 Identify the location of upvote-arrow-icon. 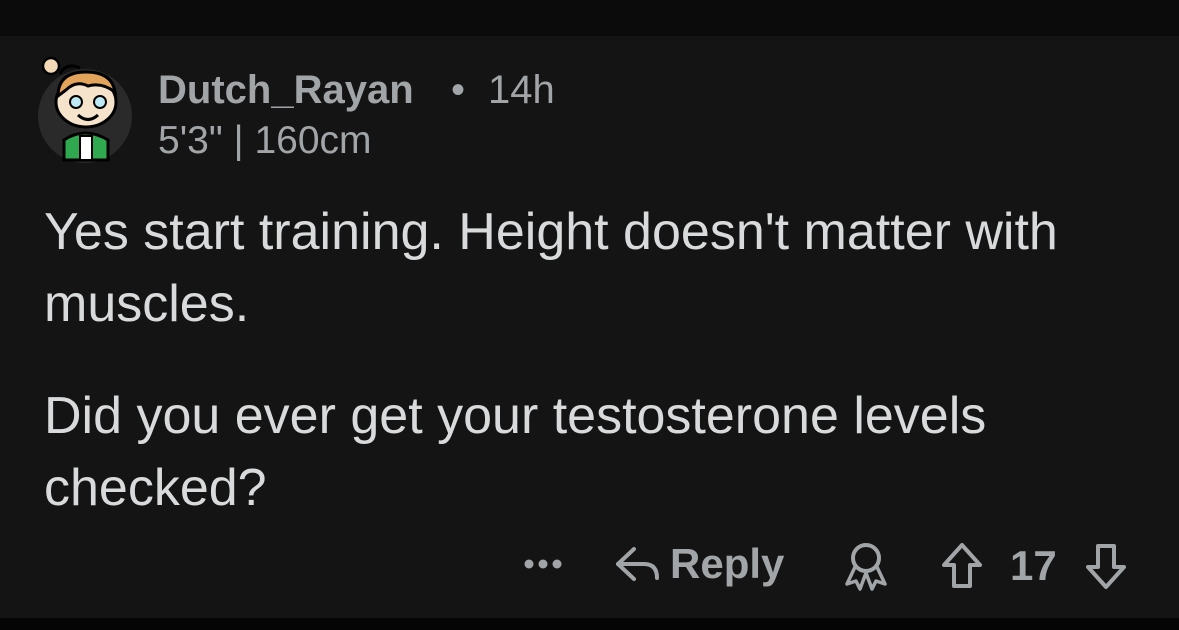
(962, 566).